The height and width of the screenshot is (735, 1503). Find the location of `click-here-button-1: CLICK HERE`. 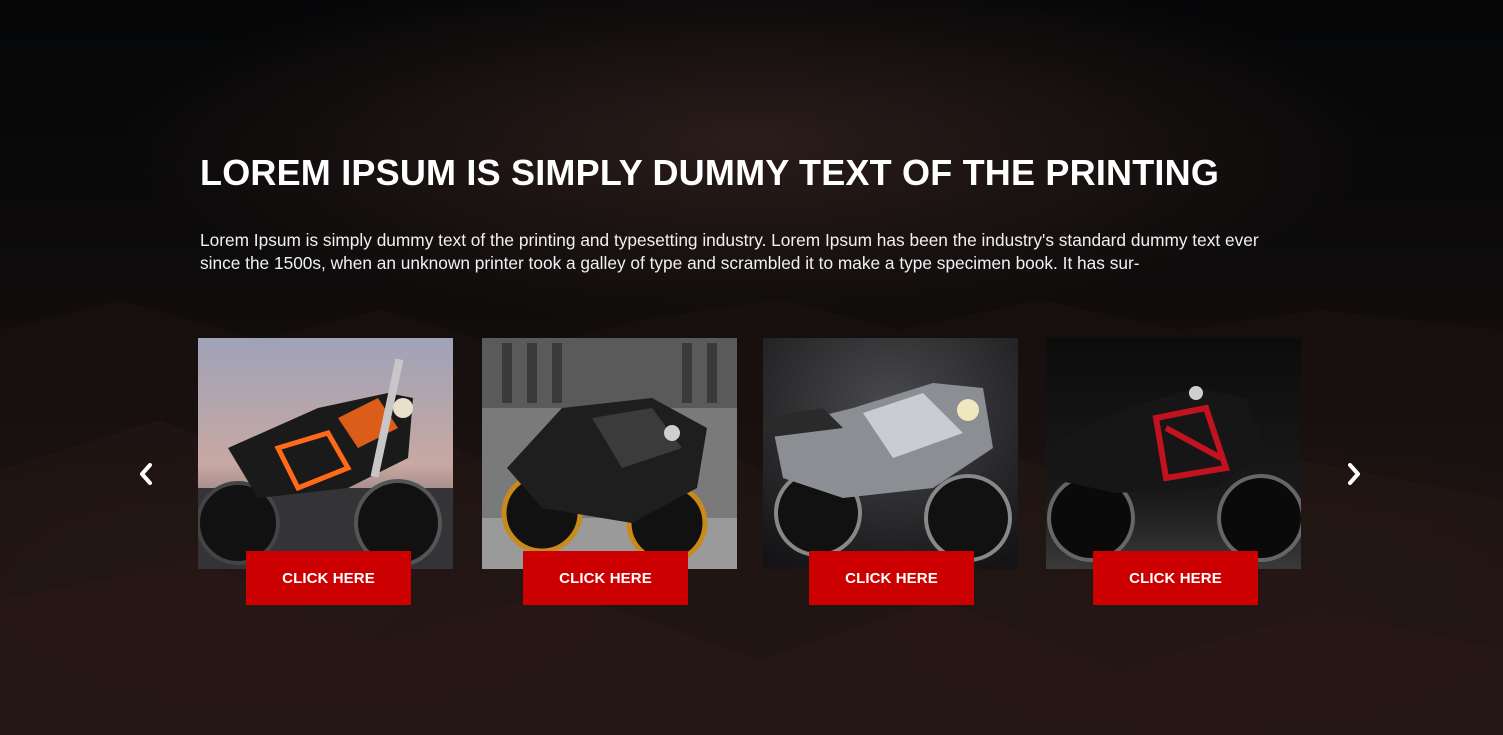

click-here-button-1: CLICK HERE is located at coordinates (328, 578).